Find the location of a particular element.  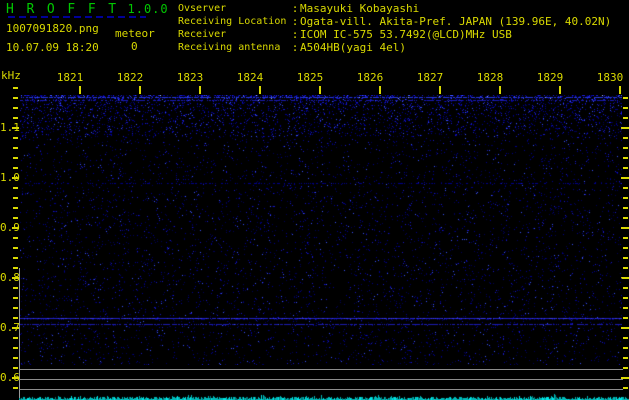

info-label: Receiving Location is located at coordinates (232, 21).